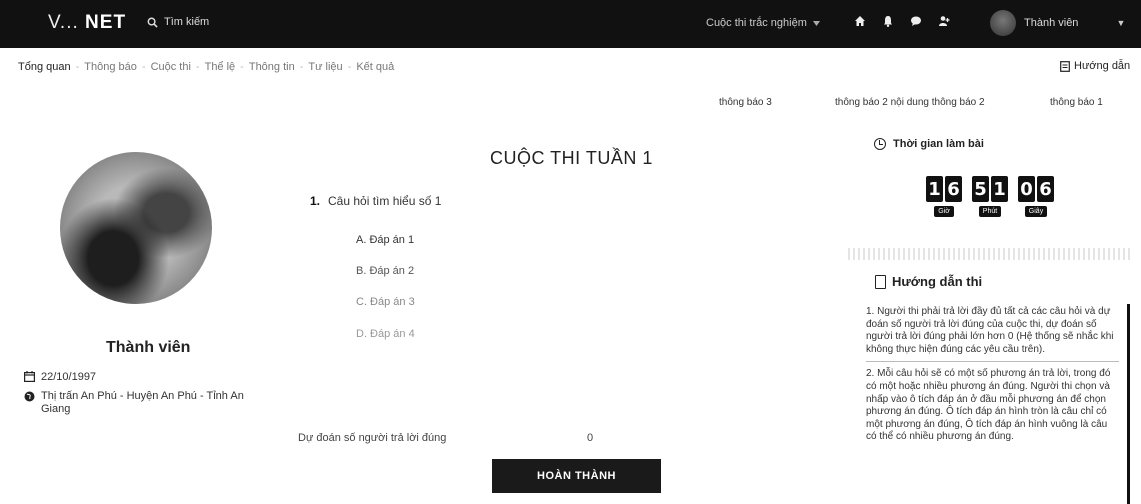 The image size is (1141, 504). What do you see at coordinates (888, 20) in the screenshot?
I see `bell-icon` at bounding box center [888, 20].